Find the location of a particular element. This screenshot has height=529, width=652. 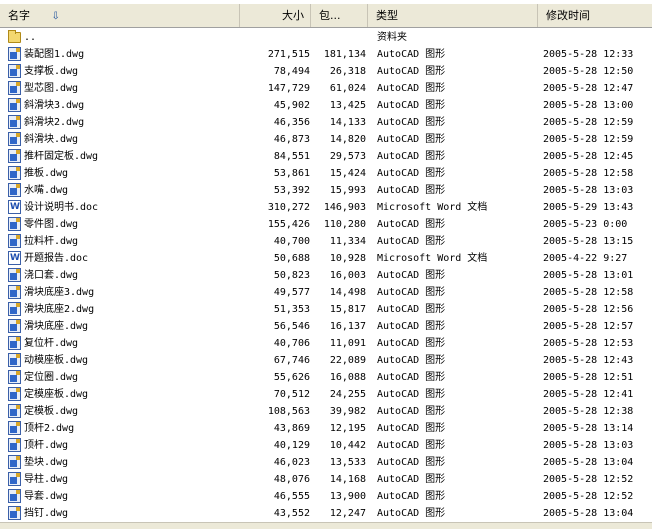

file-modified: 2005-5-28 12:43 is located at coordinates (588, 360).